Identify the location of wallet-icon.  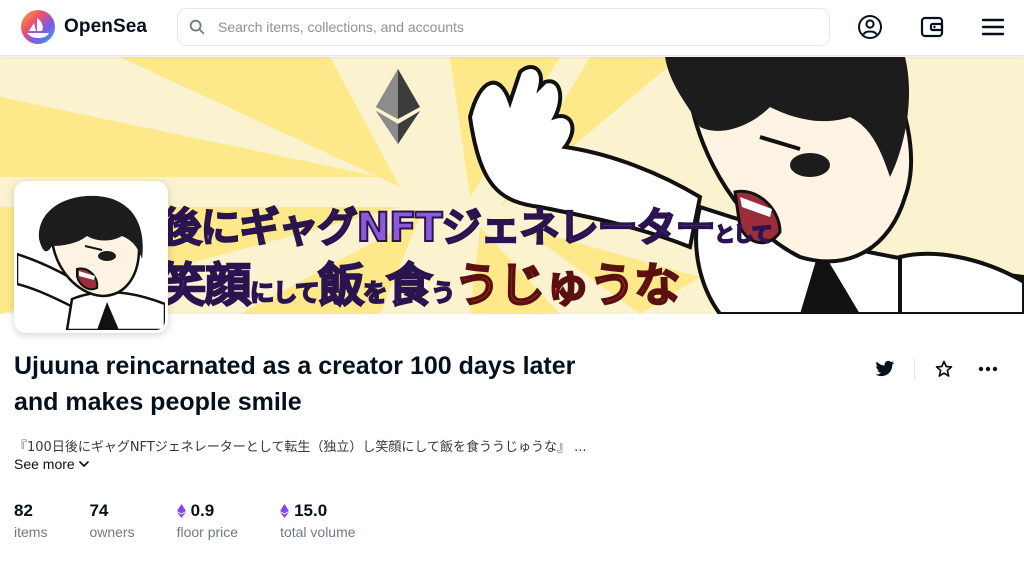
(932, 27).